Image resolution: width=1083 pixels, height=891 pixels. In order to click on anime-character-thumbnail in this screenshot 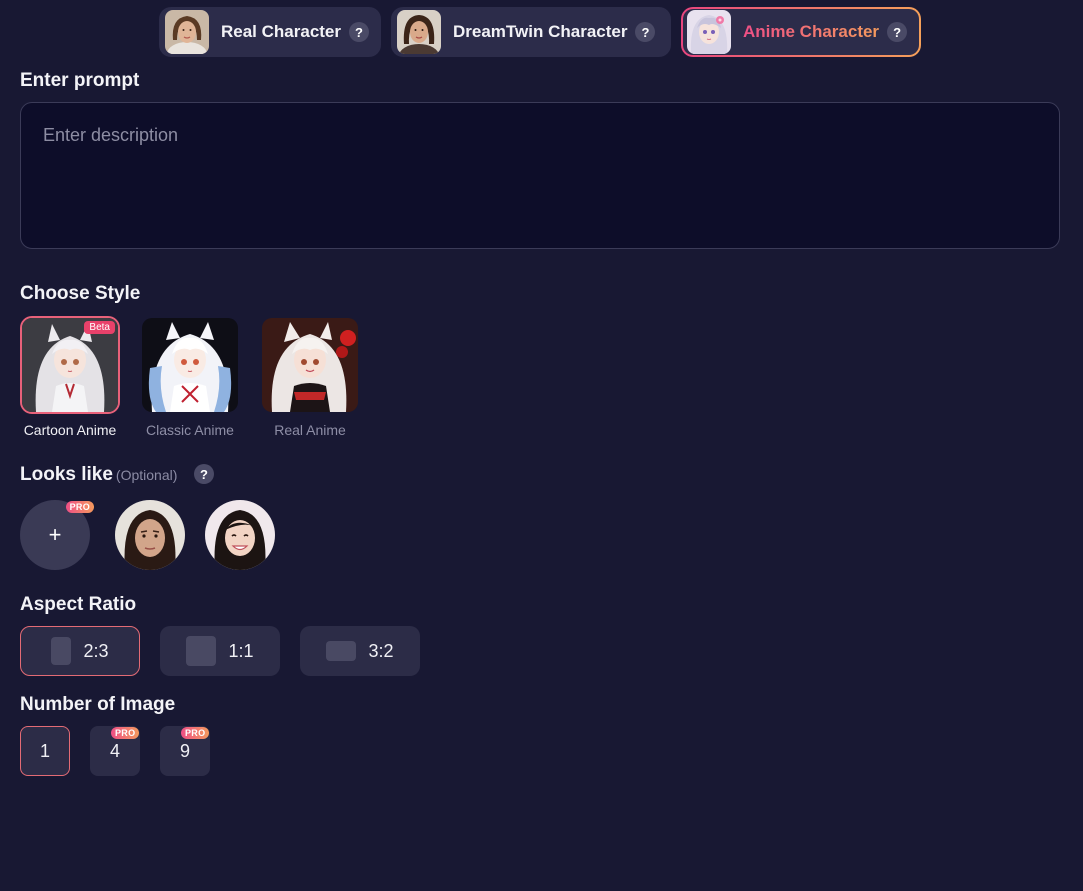, I will do `click(709, 32)`.